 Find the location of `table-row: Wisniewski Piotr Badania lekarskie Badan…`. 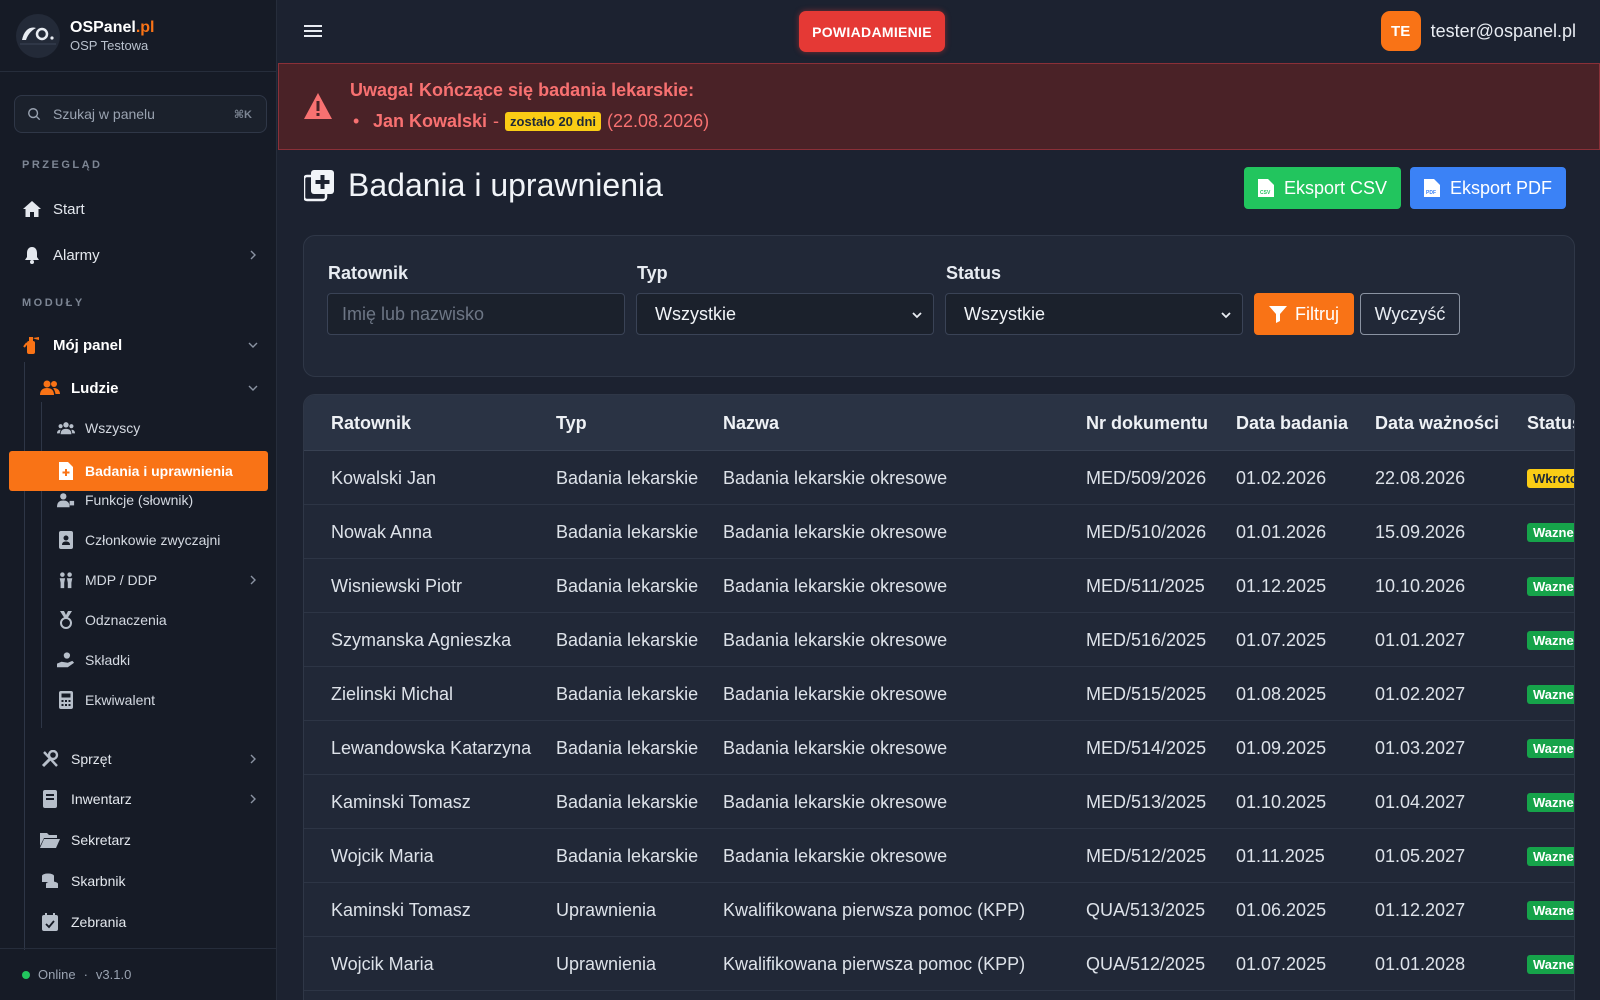

table-row: Wisniewski Piotr Badania lekarskie Badan… is located at coordinates (939, 586).